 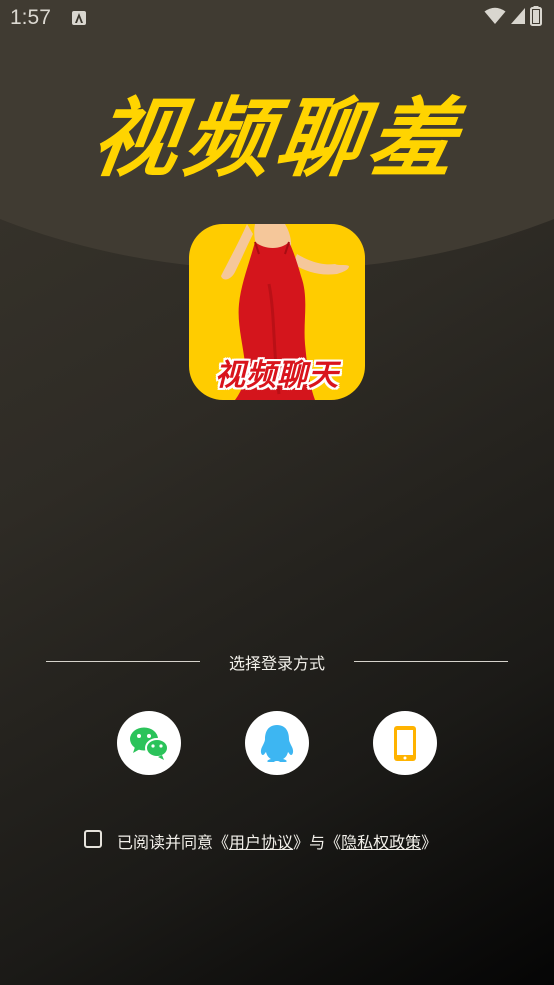 I want to click on phone-login-button, so click(x=405, y=743).